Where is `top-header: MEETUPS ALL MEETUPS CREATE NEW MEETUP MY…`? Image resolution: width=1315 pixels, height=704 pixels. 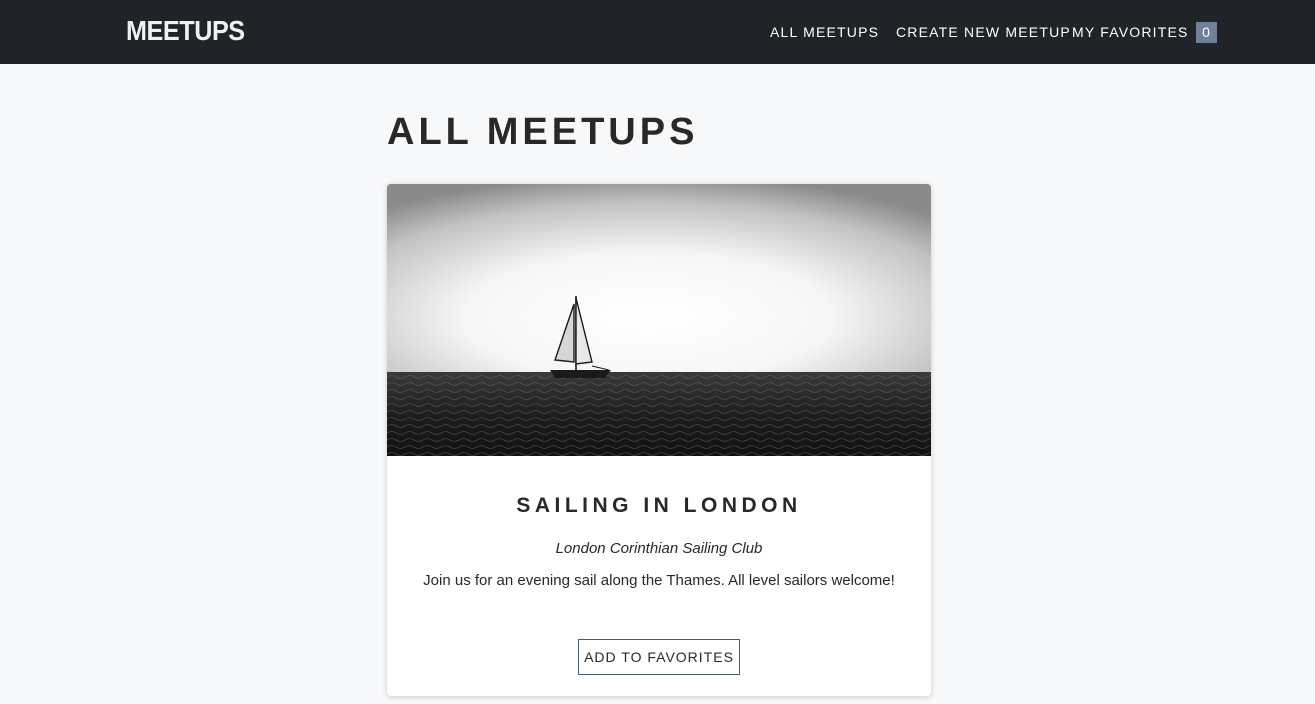 top-header: MEETUPS ALL MEETUPS CREATE NEW MEETUP MY… is located at coordinates (657, 32).